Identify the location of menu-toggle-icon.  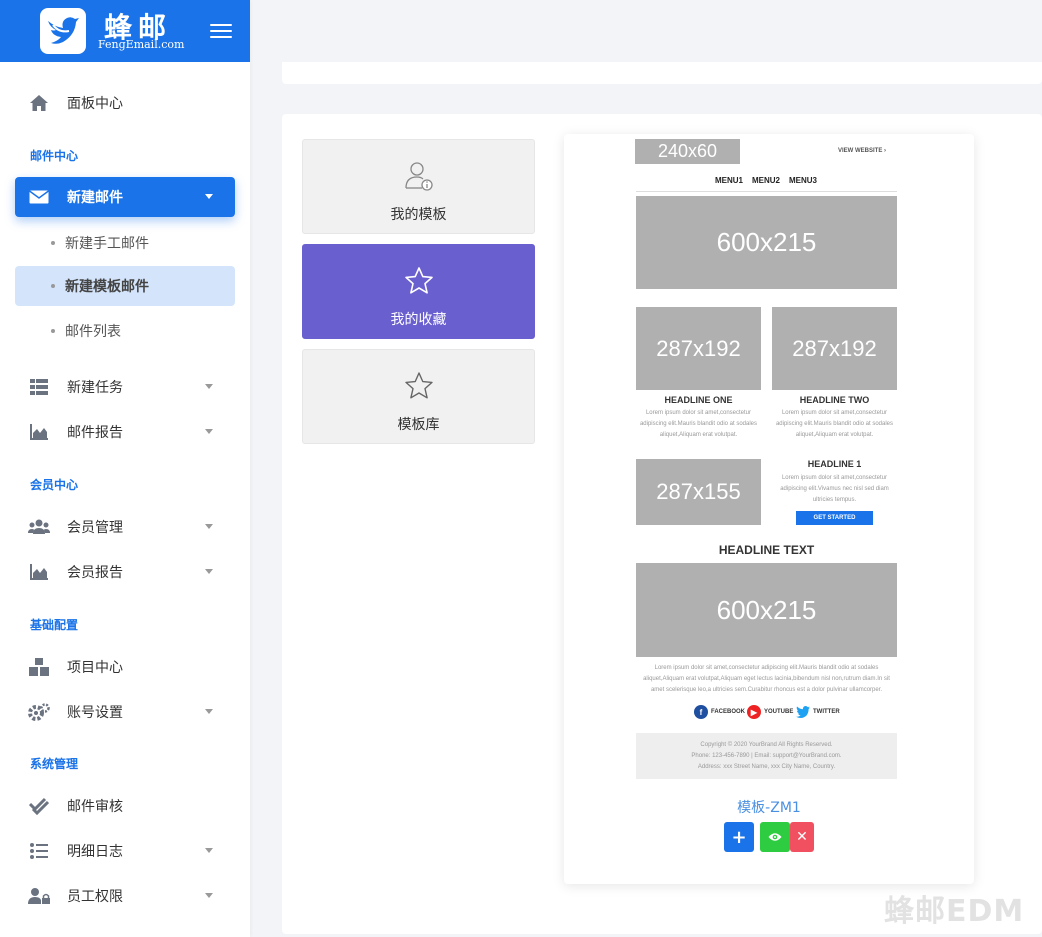
(221, 30).